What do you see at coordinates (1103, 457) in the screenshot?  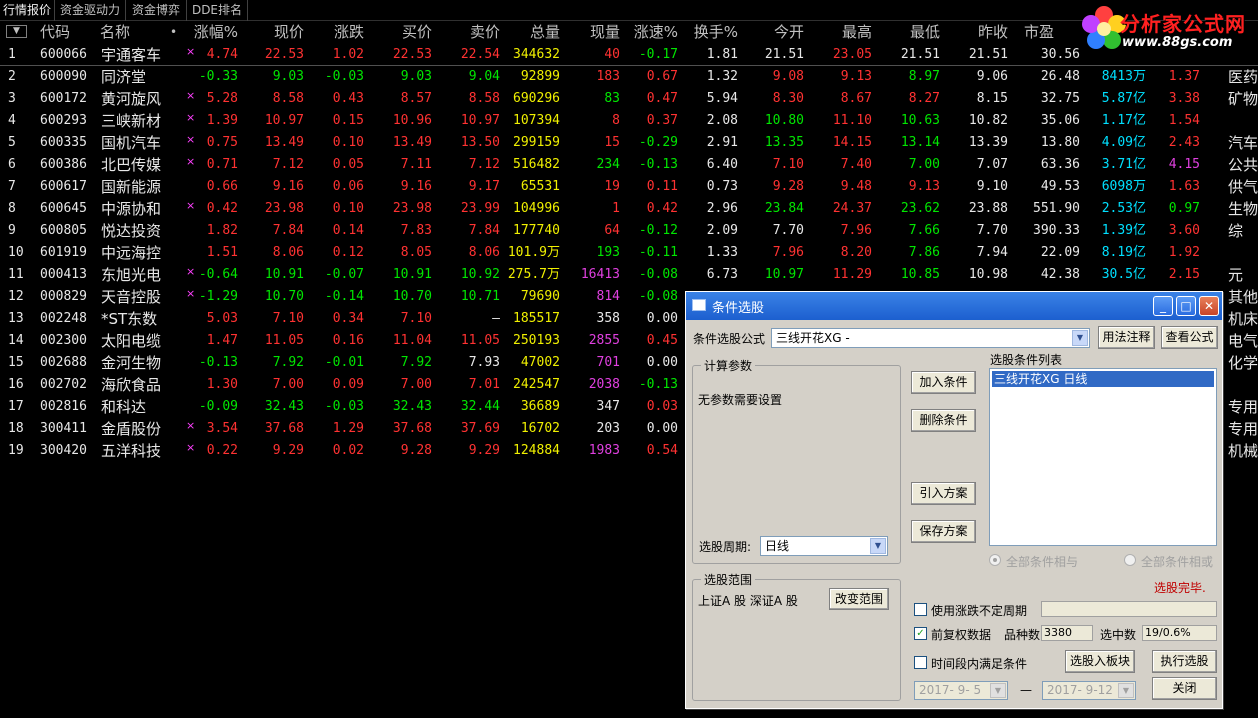 I see `condition-list: 三线开花XG 日线` at bounding box center [1103, 457].